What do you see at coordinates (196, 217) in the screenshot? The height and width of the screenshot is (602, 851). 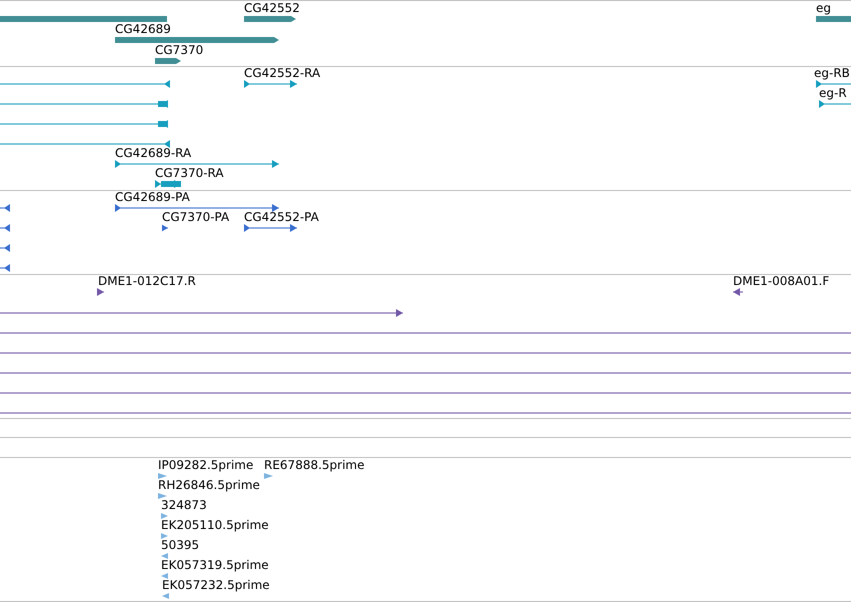 I see `feature-label: CG7370-PA` at bounding box center [196, 217].